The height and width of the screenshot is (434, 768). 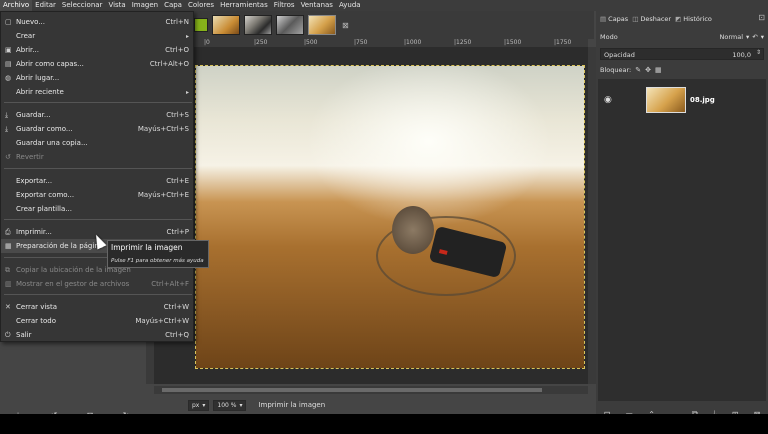 I want to click on menu-item-shortcut: Ctrl+E, so click(x=177, y=181).